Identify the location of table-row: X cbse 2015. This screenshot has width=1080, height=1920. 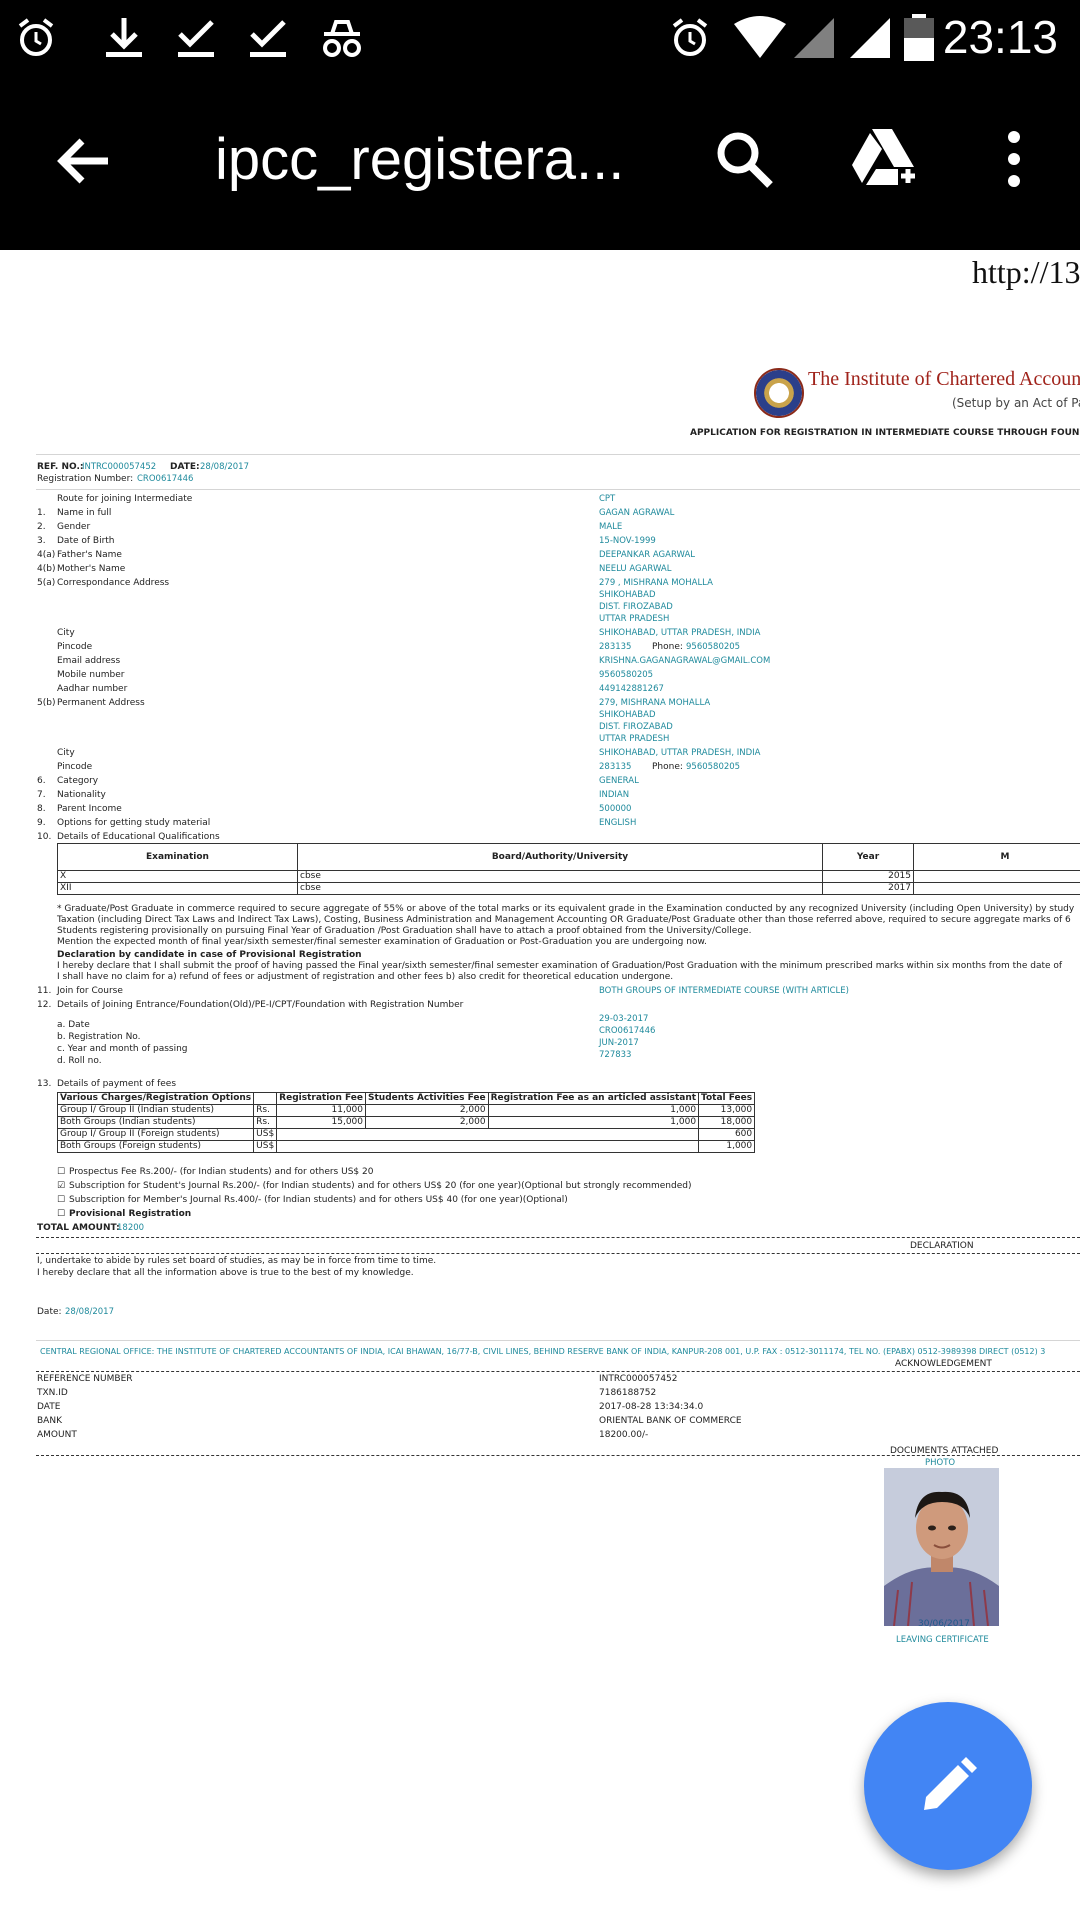
(568, 876).